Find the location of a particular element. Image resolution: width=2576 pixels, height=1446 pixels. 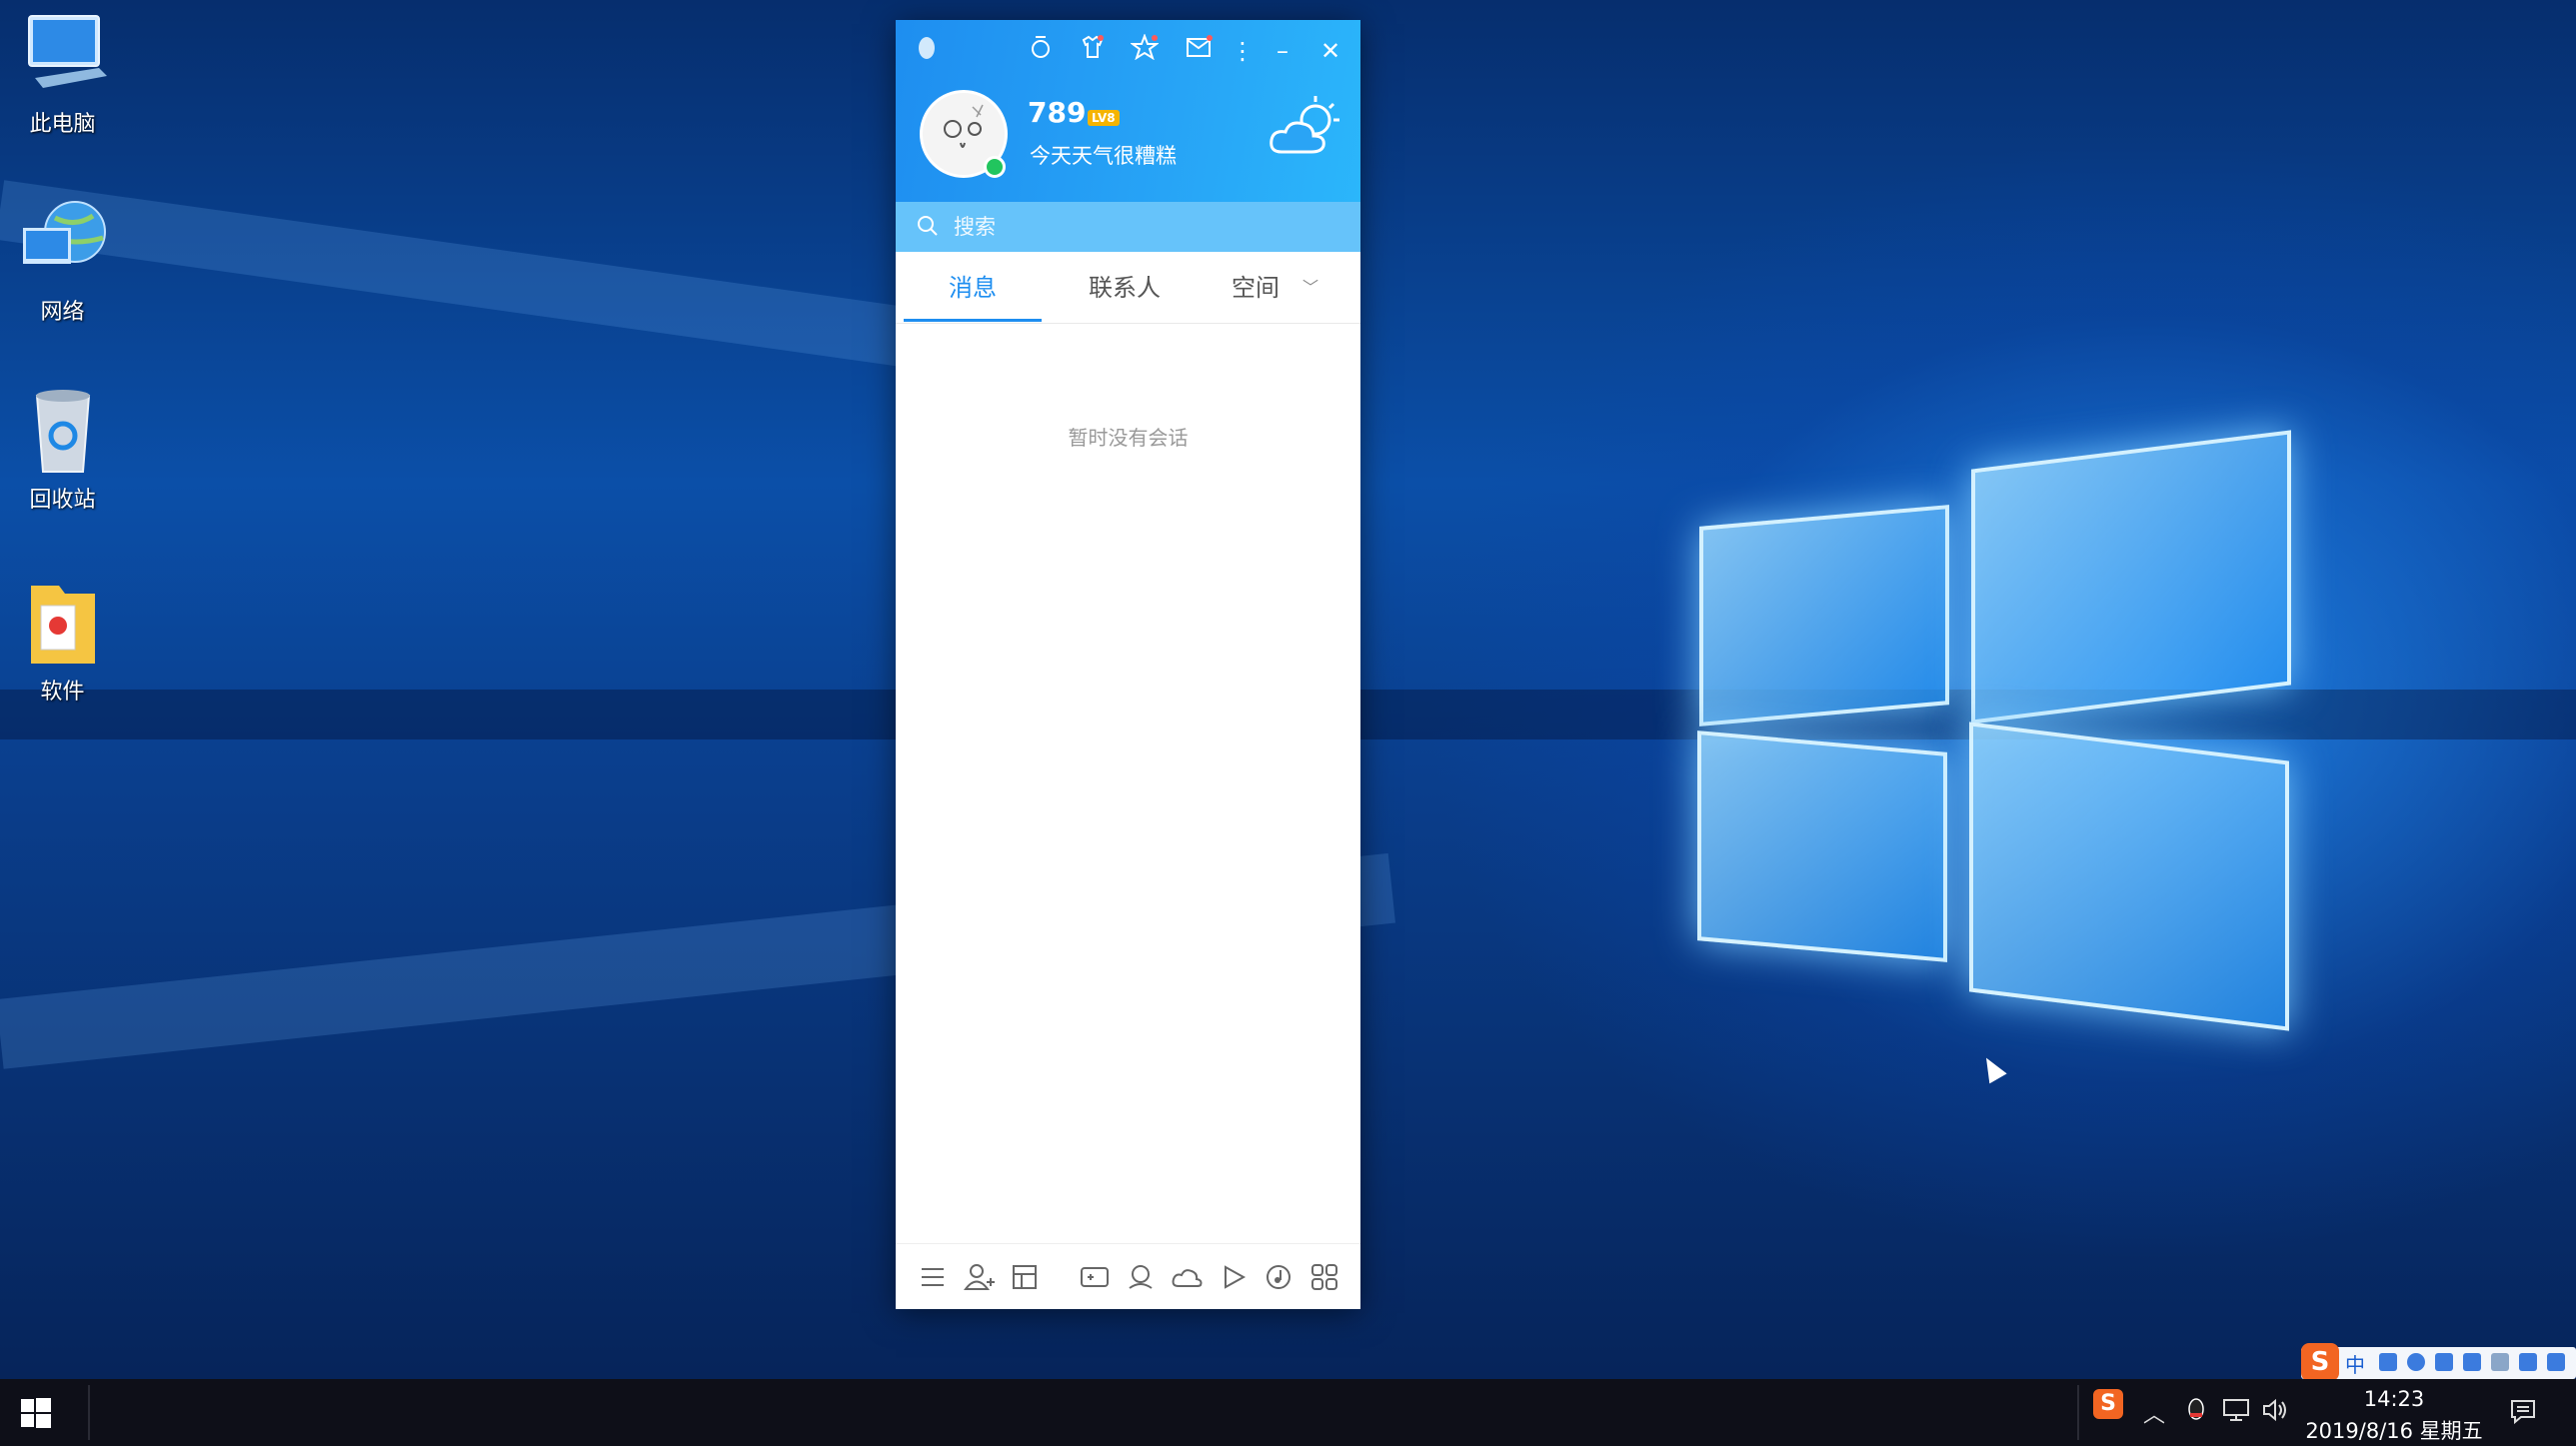

mail-icon is located at coordinates (1199, 51).